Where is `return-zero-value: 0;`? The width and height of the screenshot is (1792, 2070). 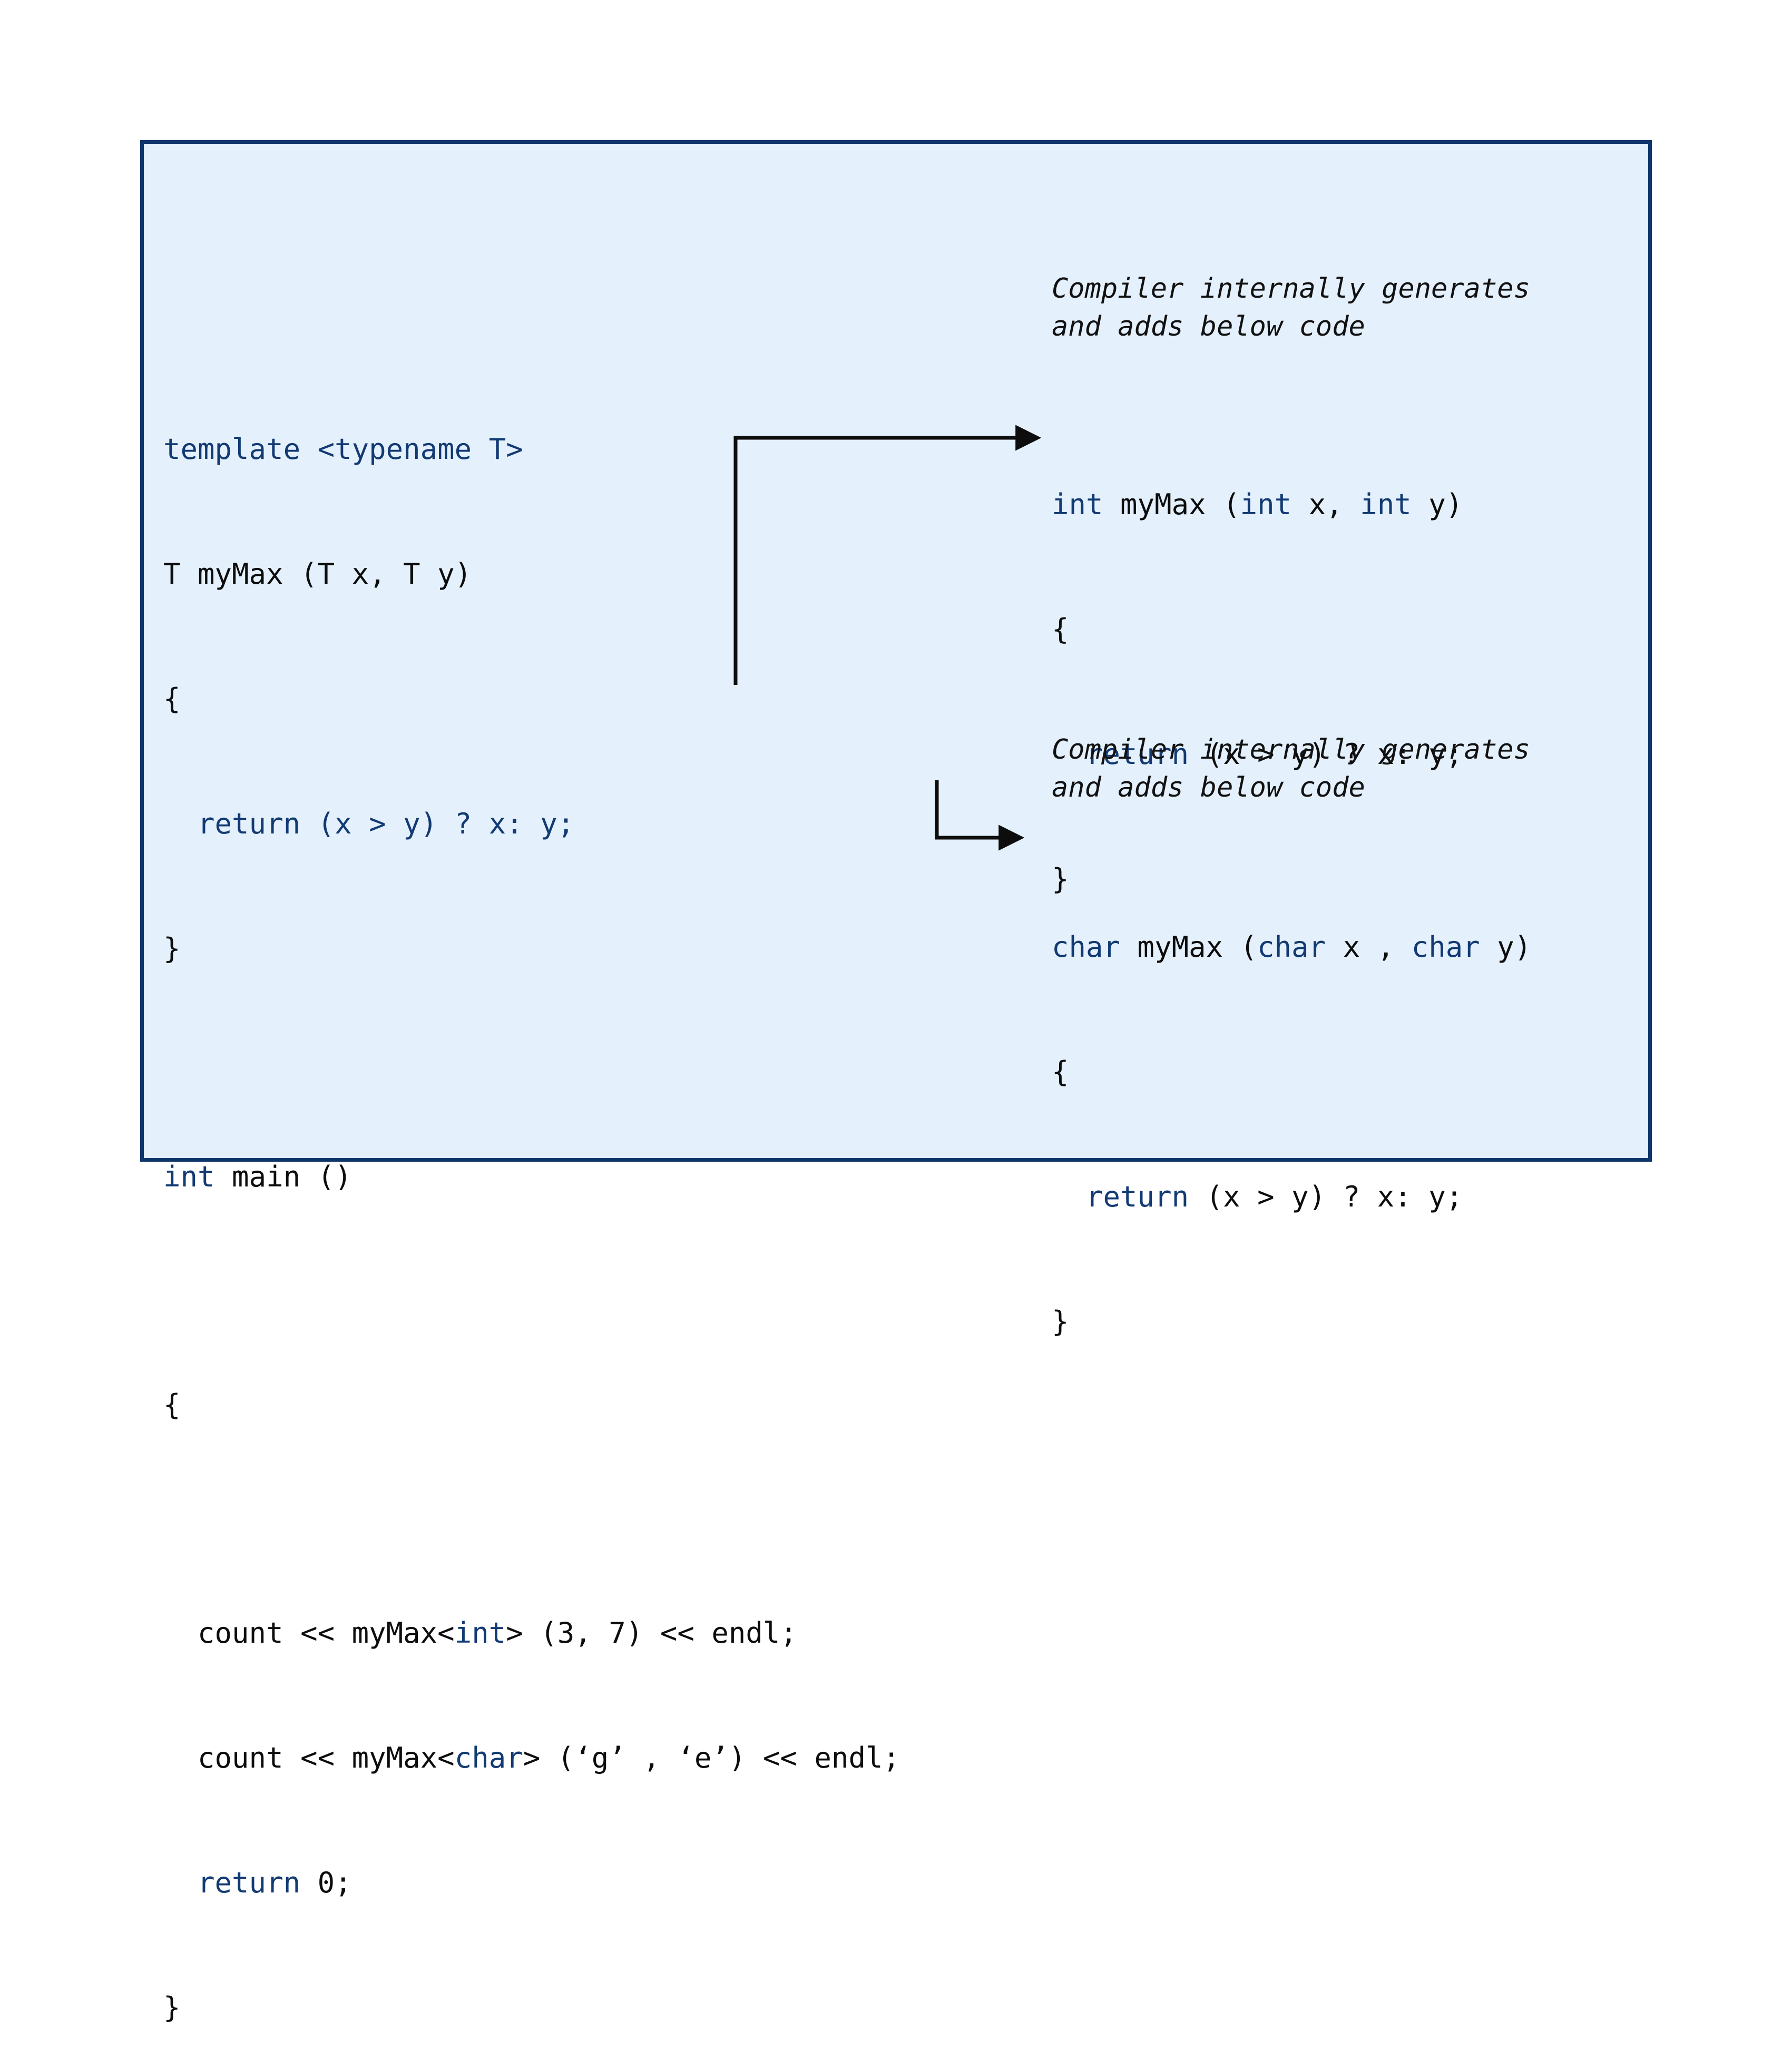
return-zero-value: 0; is located at coordinates (326, 1882).